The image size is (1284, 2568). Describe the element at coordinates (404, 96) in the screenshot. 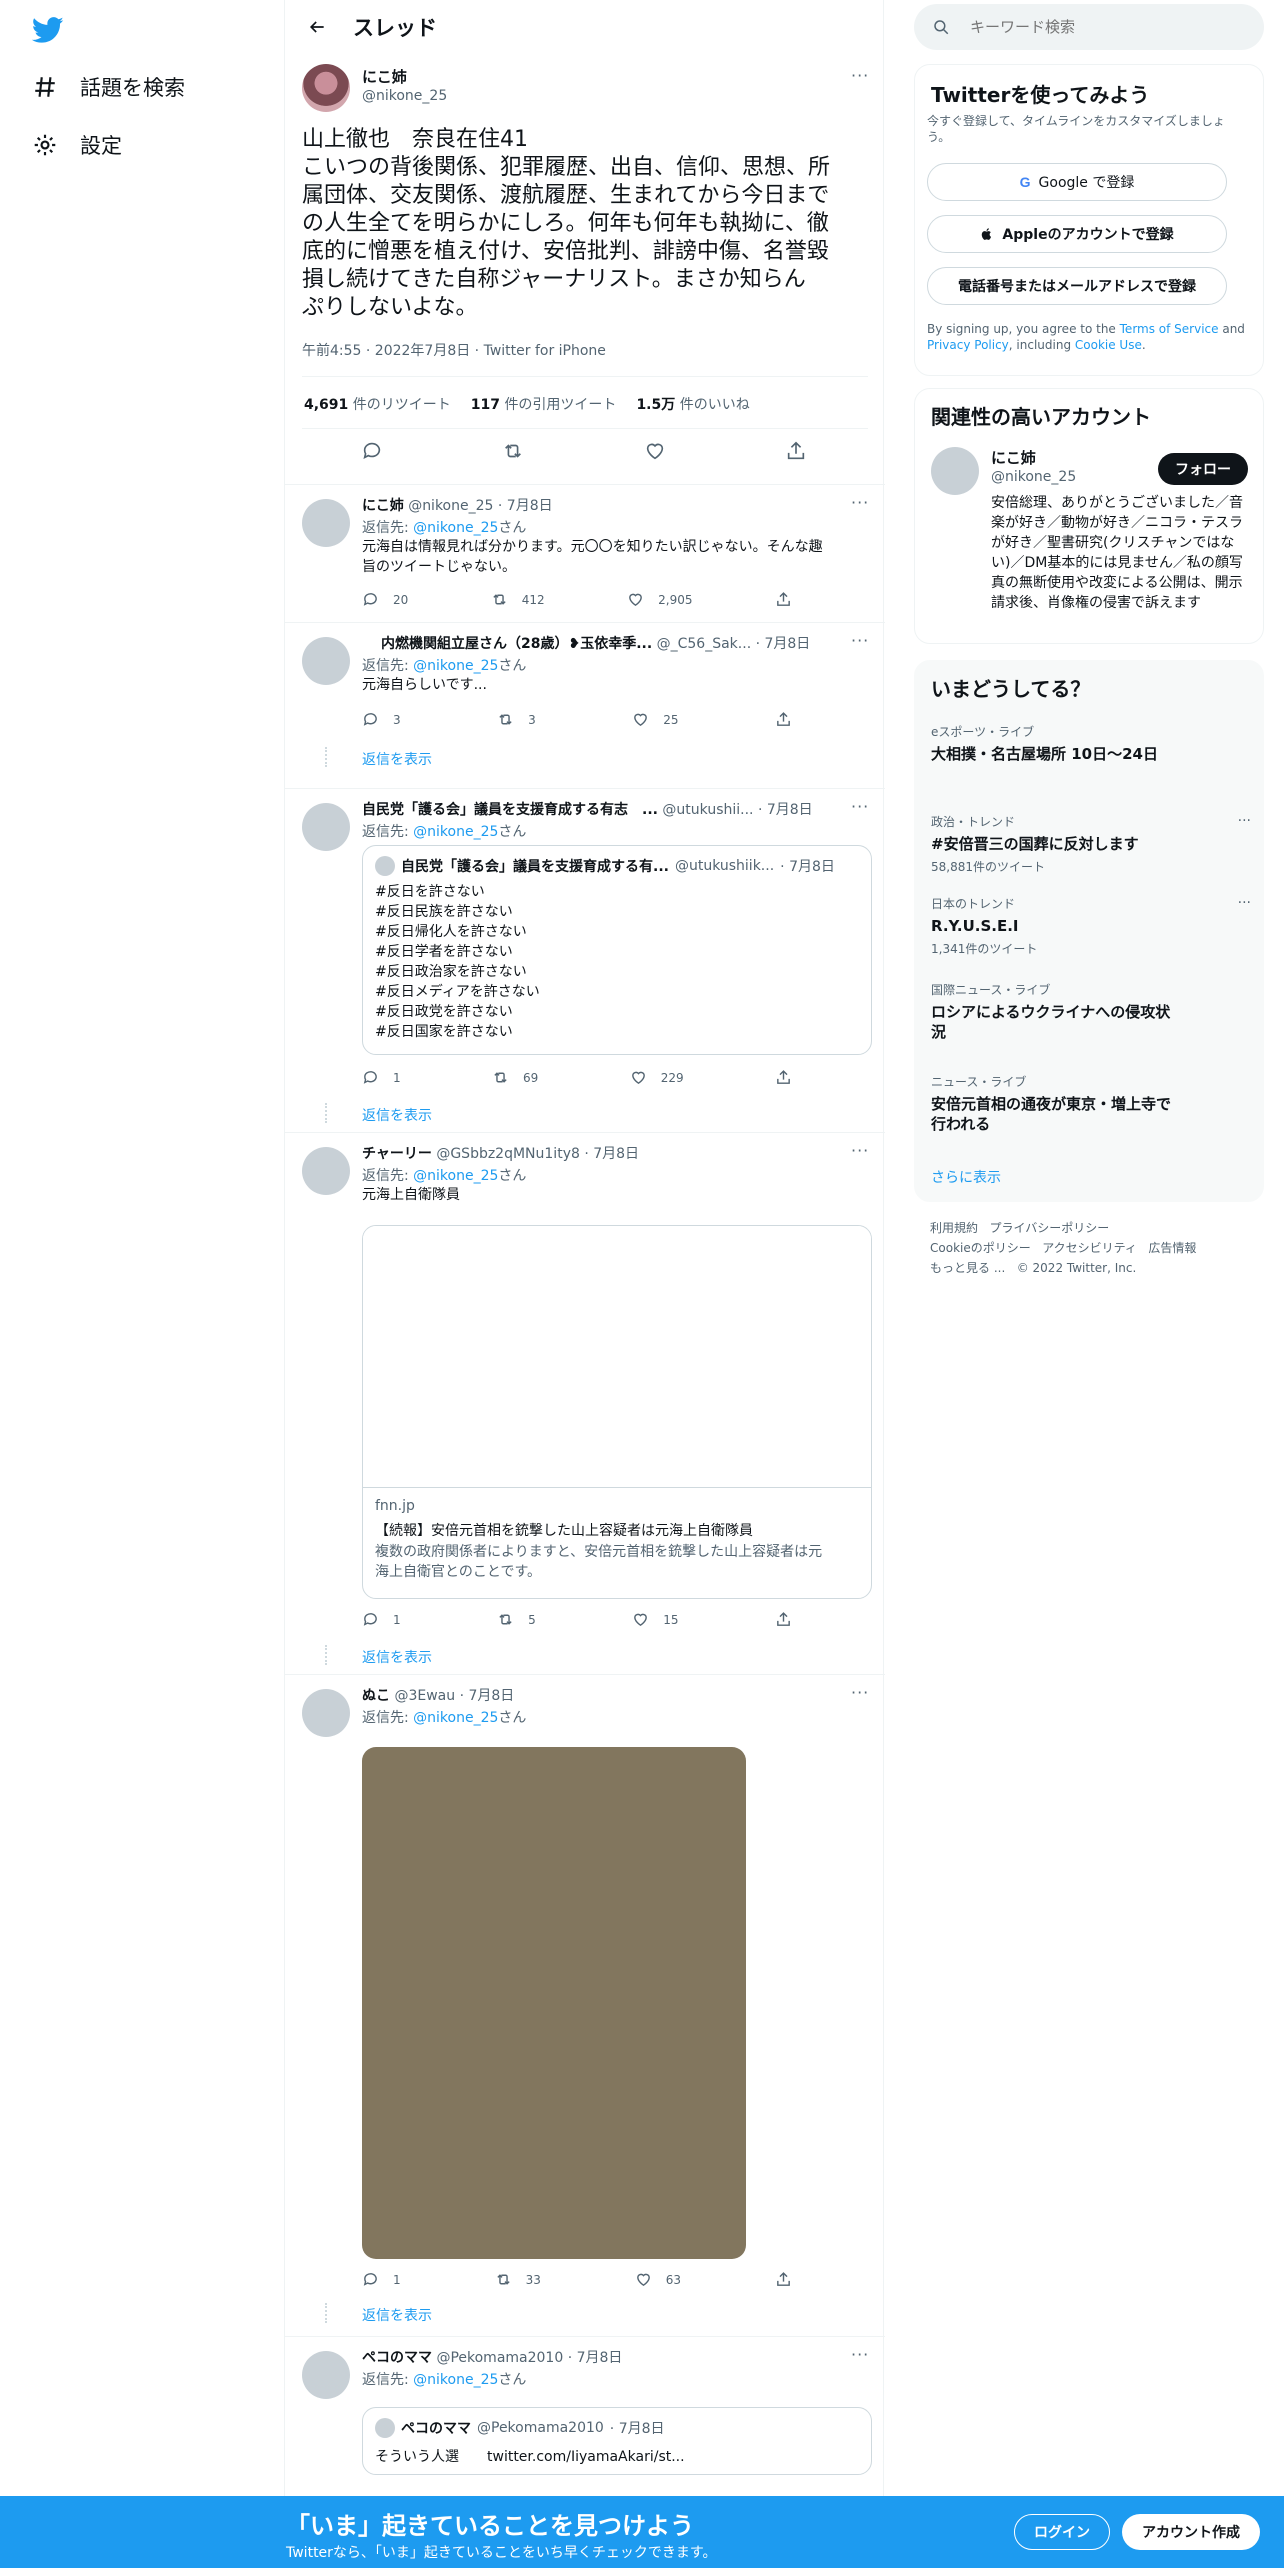

I see `author-handle: @nikone_25` at that location.